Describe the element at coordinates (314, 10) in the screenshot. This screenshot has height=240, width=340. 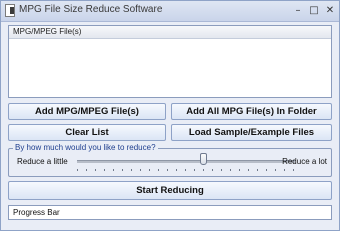
I see `maximize-icon: □` at that location.